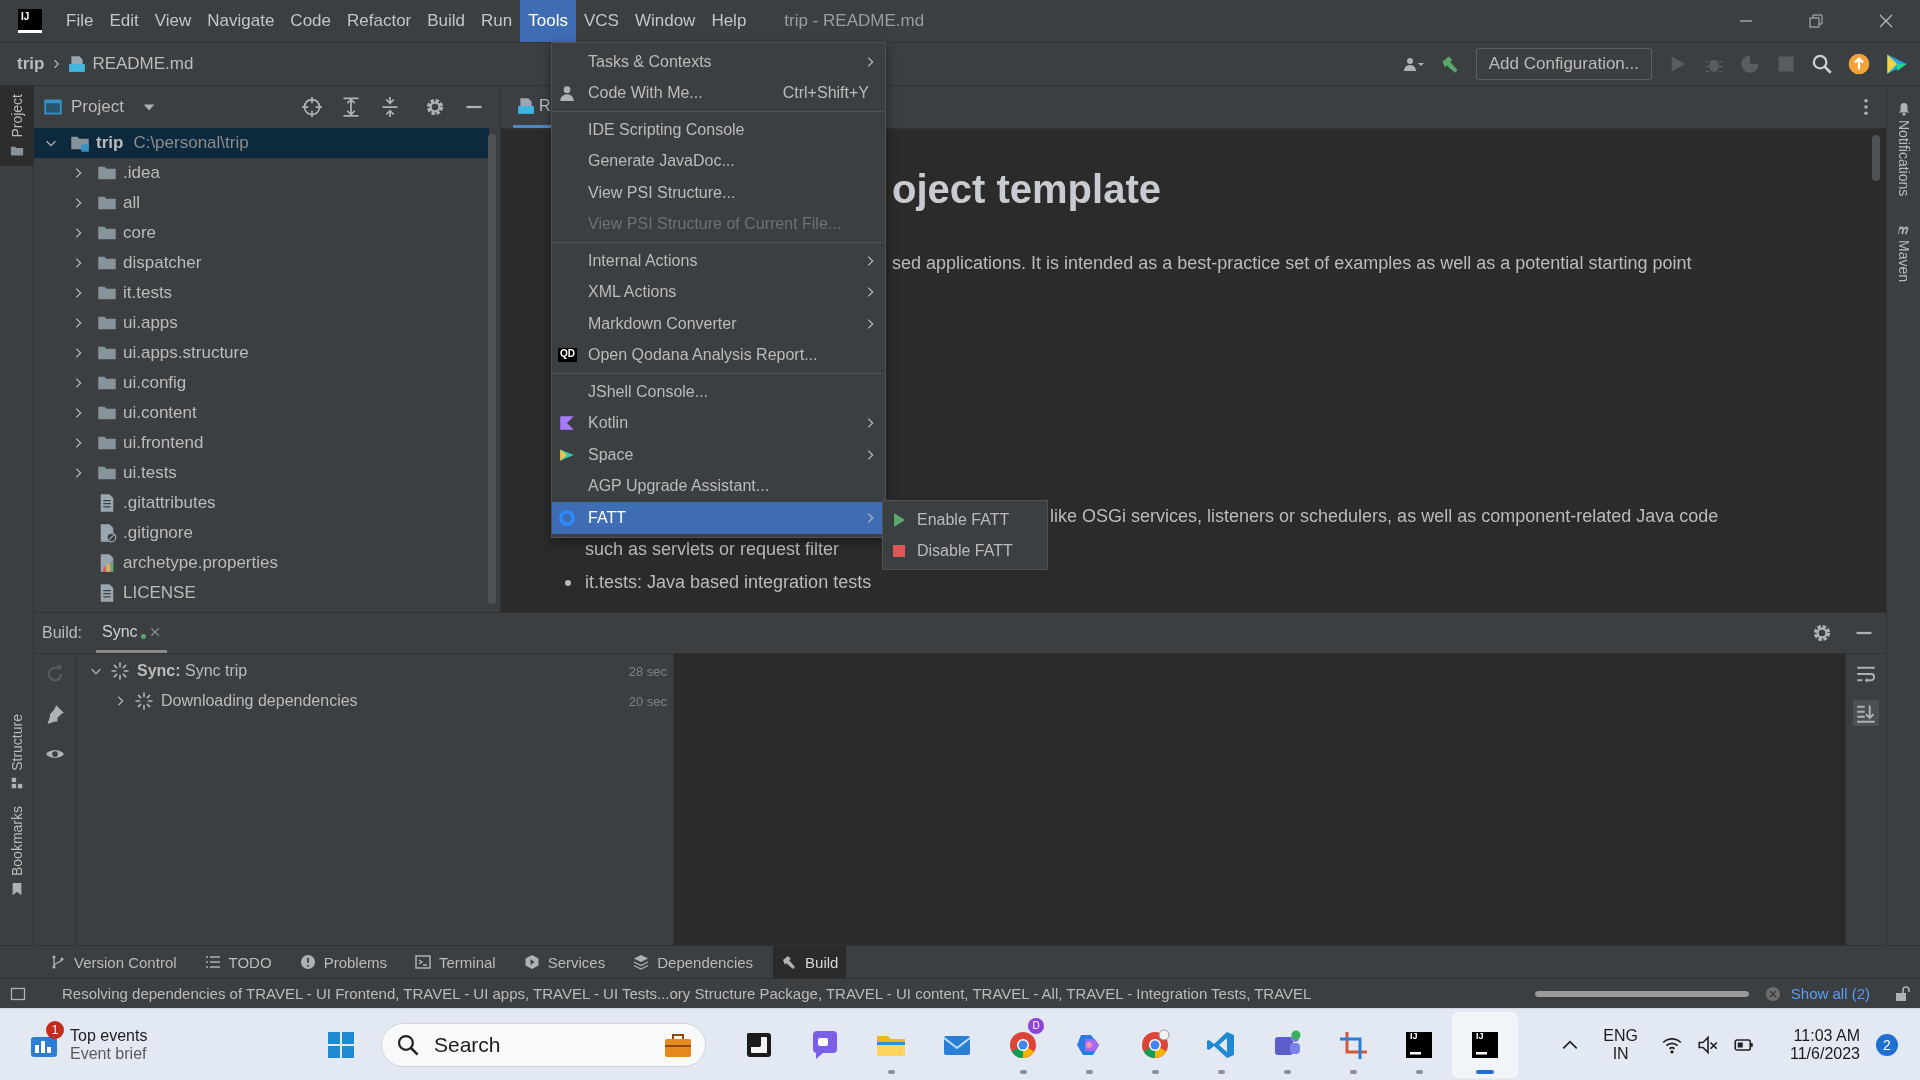 This screenshot has height=1080, width=1920. I want to click on tool-window-button: Notifications, so click(1903, 149).